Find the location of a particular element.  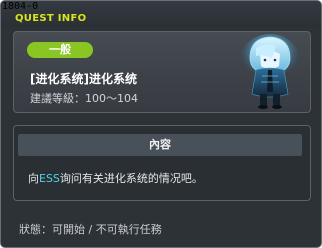

quest-description: 向ESS询问有关进化系统的情况吧。 is located at coordinates (115, 178).